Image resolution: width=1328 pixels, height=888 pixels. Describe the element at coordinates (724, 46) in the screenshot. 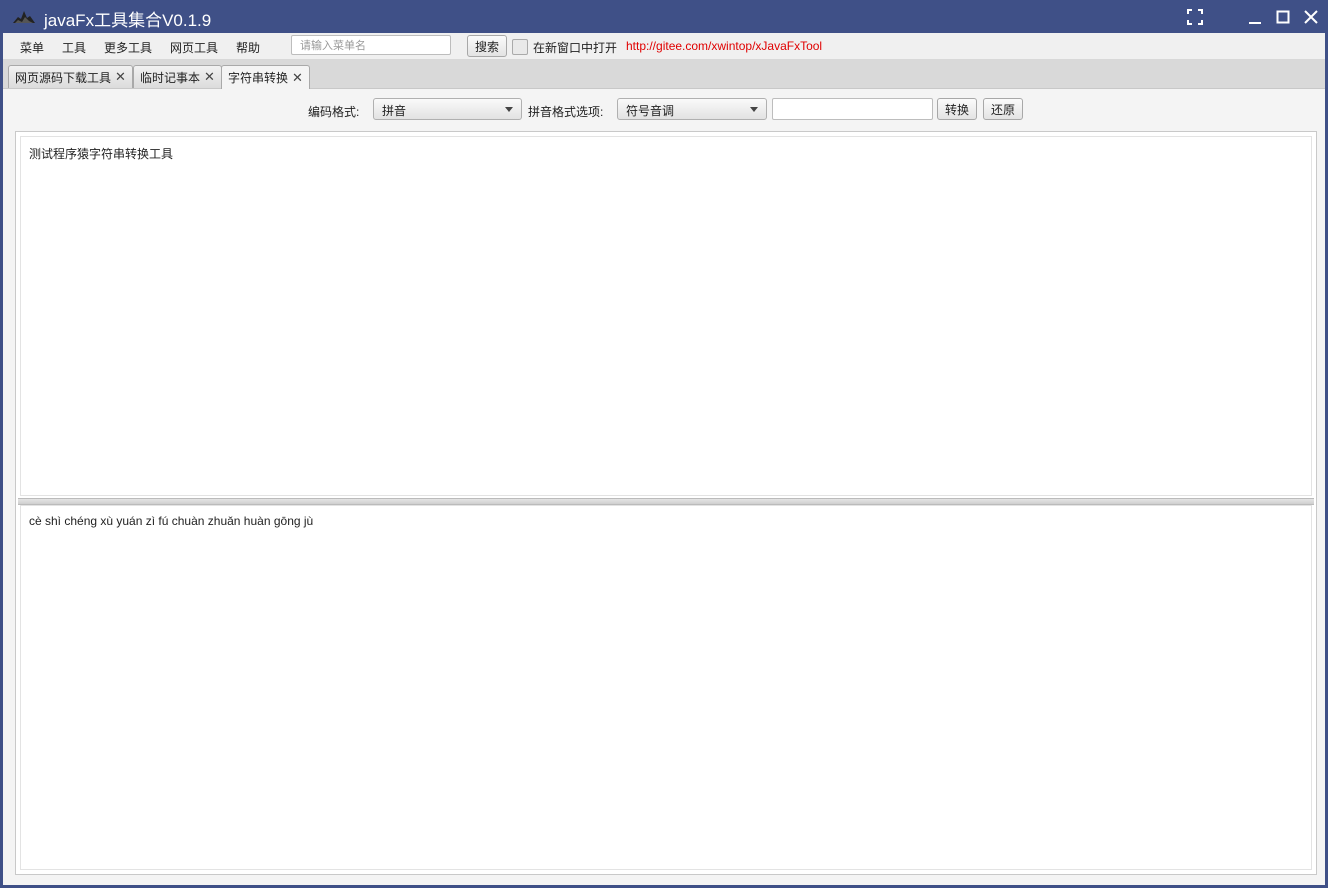

I see `gitee-link: http://gitee.com/xwintop/xJavaFxTool` at that location.